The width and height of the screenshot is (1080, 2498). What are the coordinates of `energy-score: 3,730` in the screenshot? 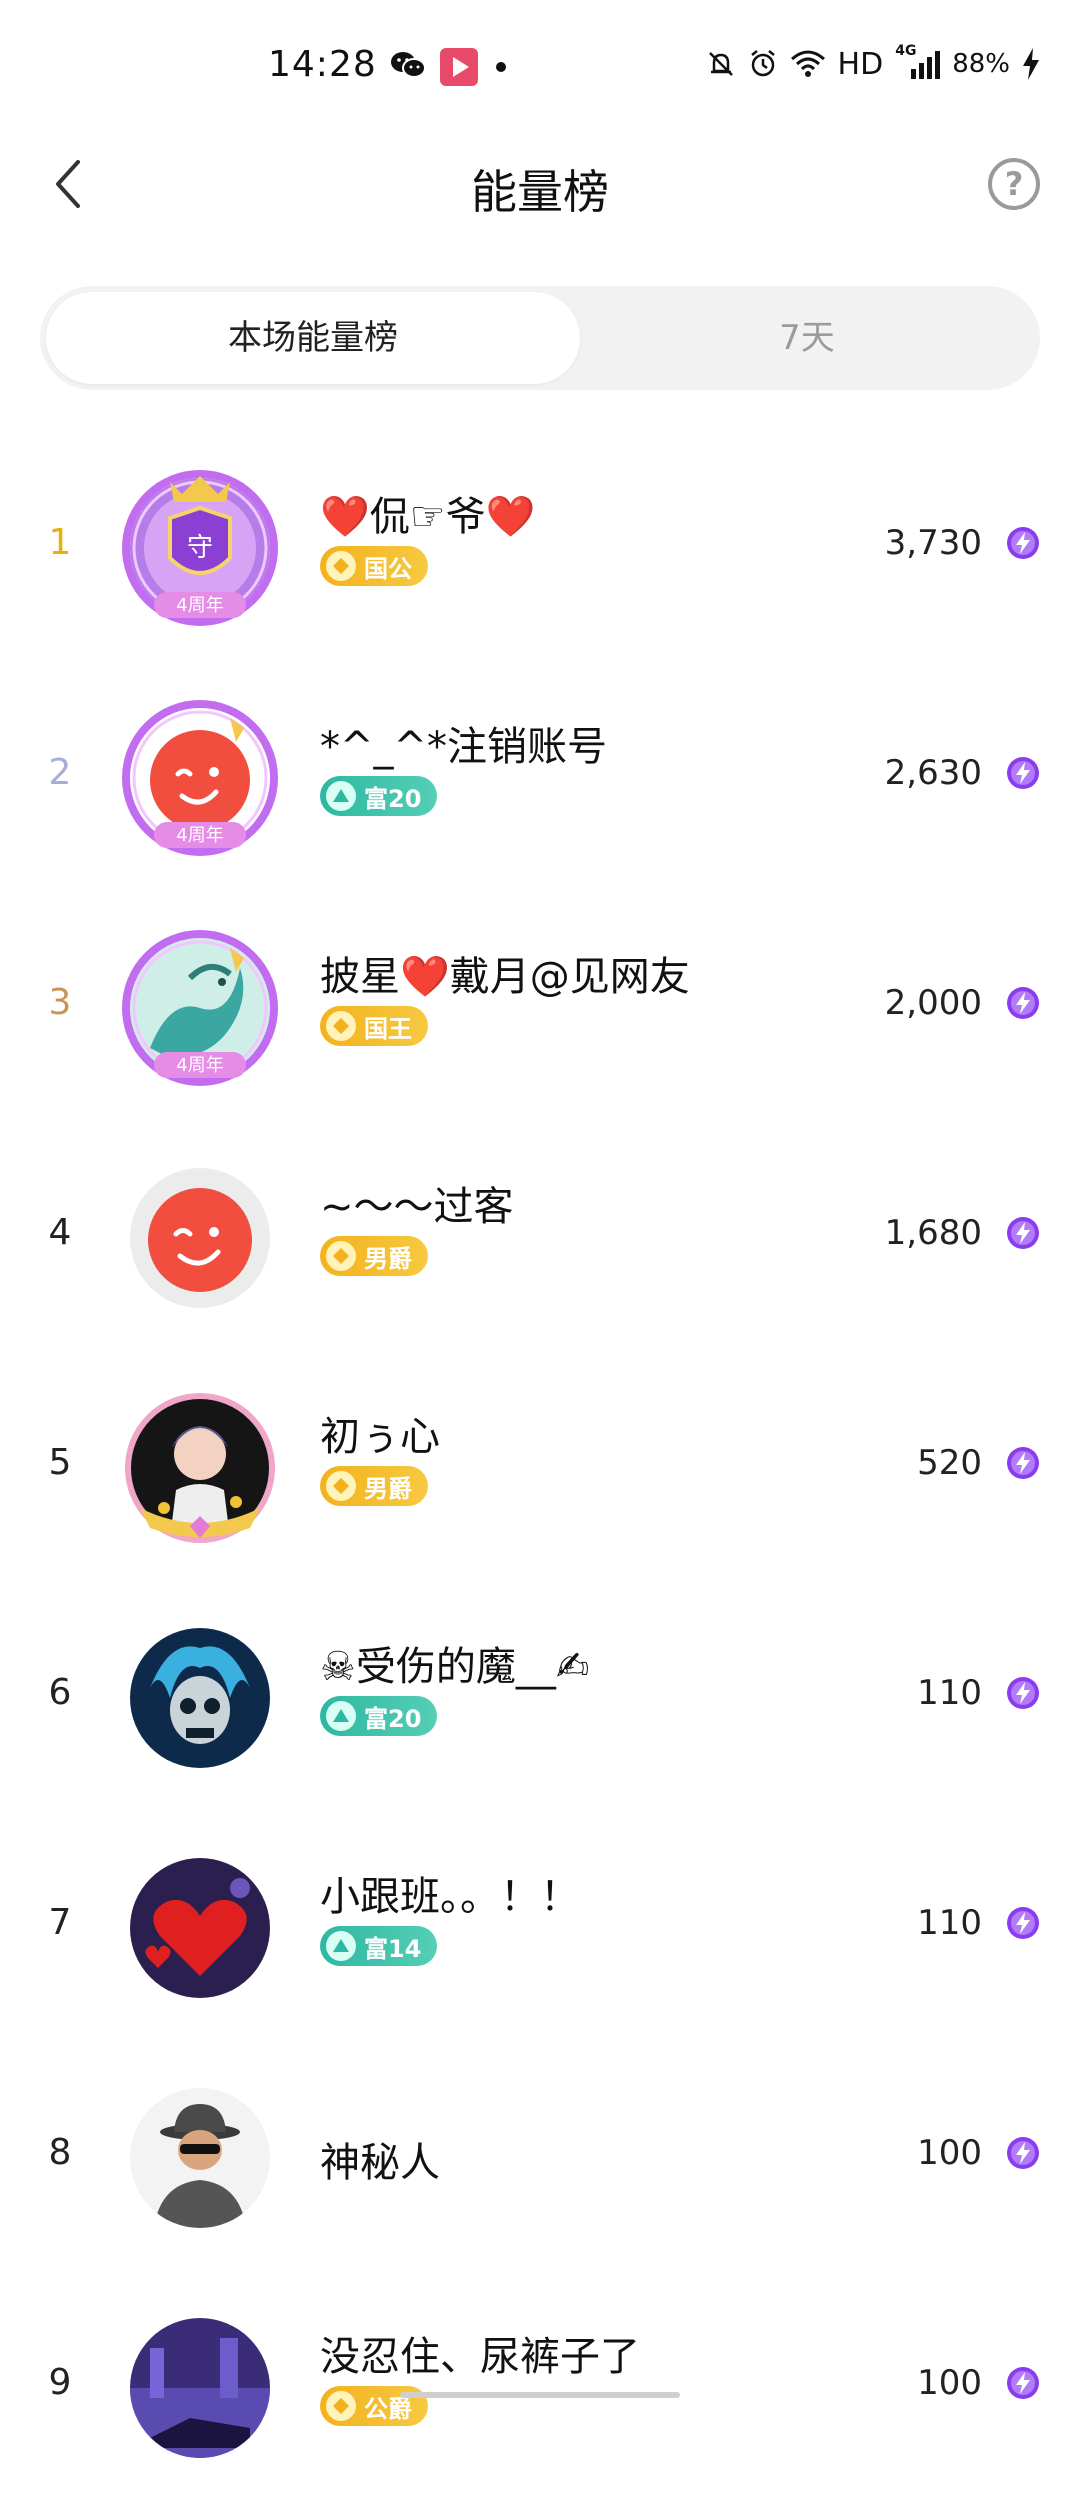 It's located at (933, 543).